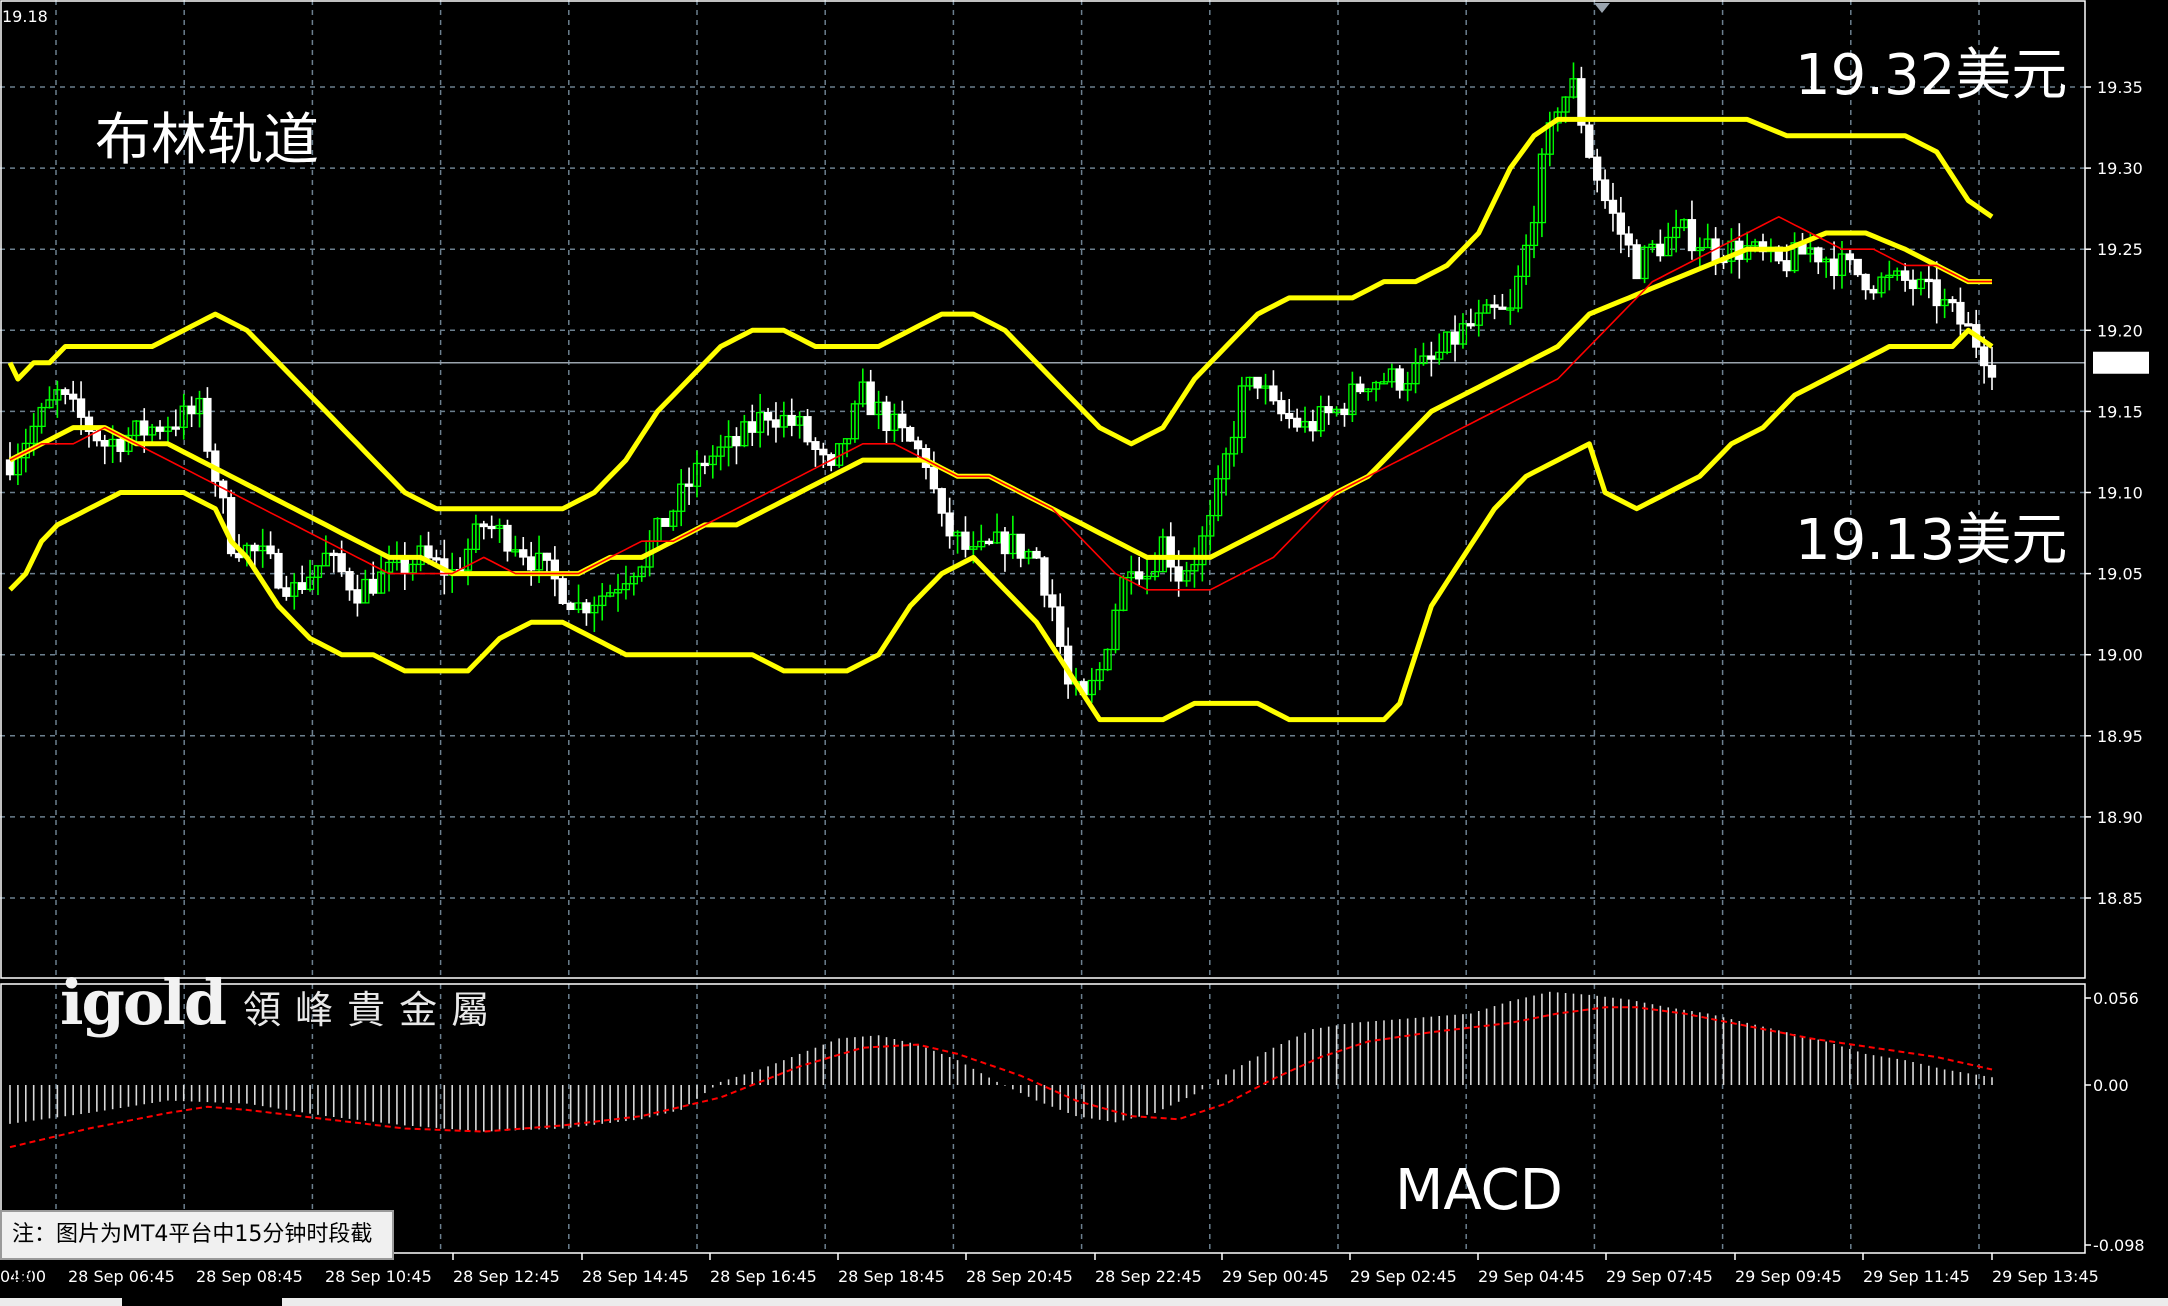 The width and height of the screenshot is (2168, 1306). I want to click on logo-chinese-name: 領峰貴金屬, so click(373, 1010).